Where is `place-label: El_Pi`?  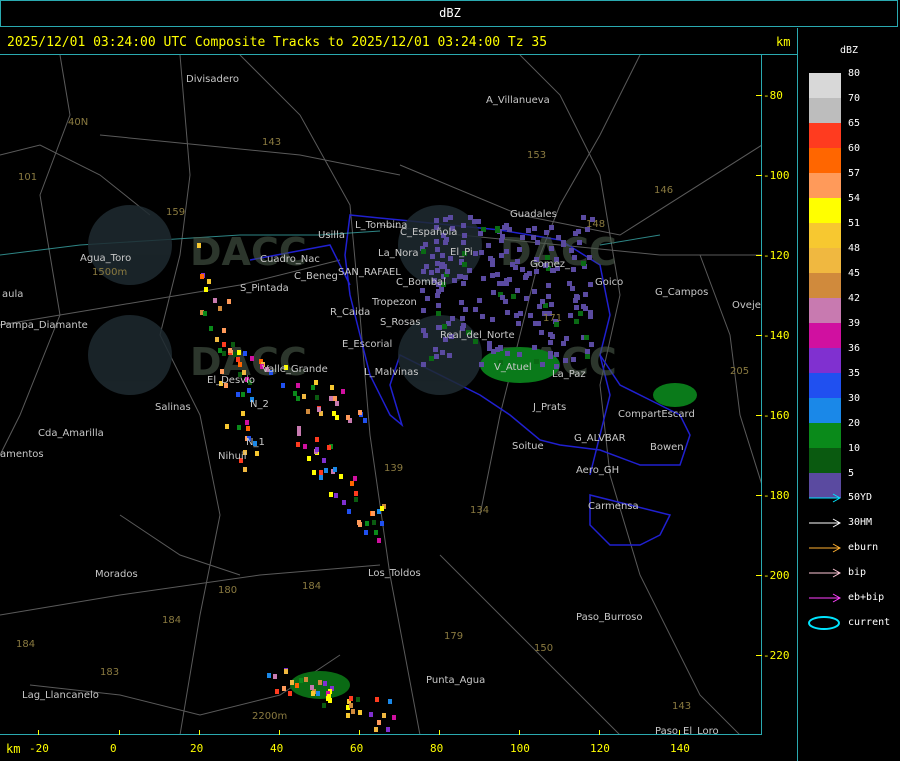
place-label: El_Pi is located at coordinates (461, 252).